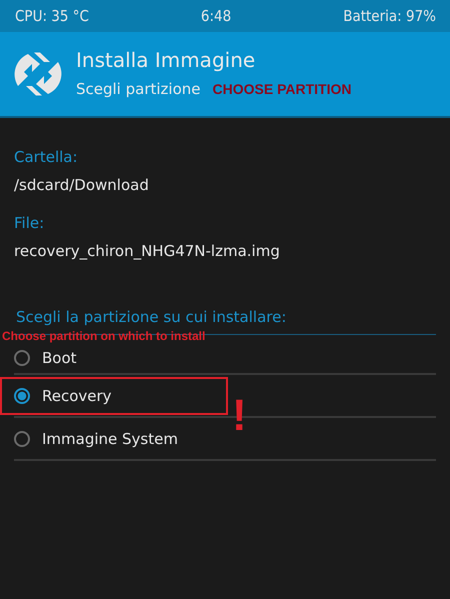 The image size is (450, 599). What do you see at coordinates (110, 439) in the screenshot?
I see `option-label: Immagine System` at bounding box center [110, 439].